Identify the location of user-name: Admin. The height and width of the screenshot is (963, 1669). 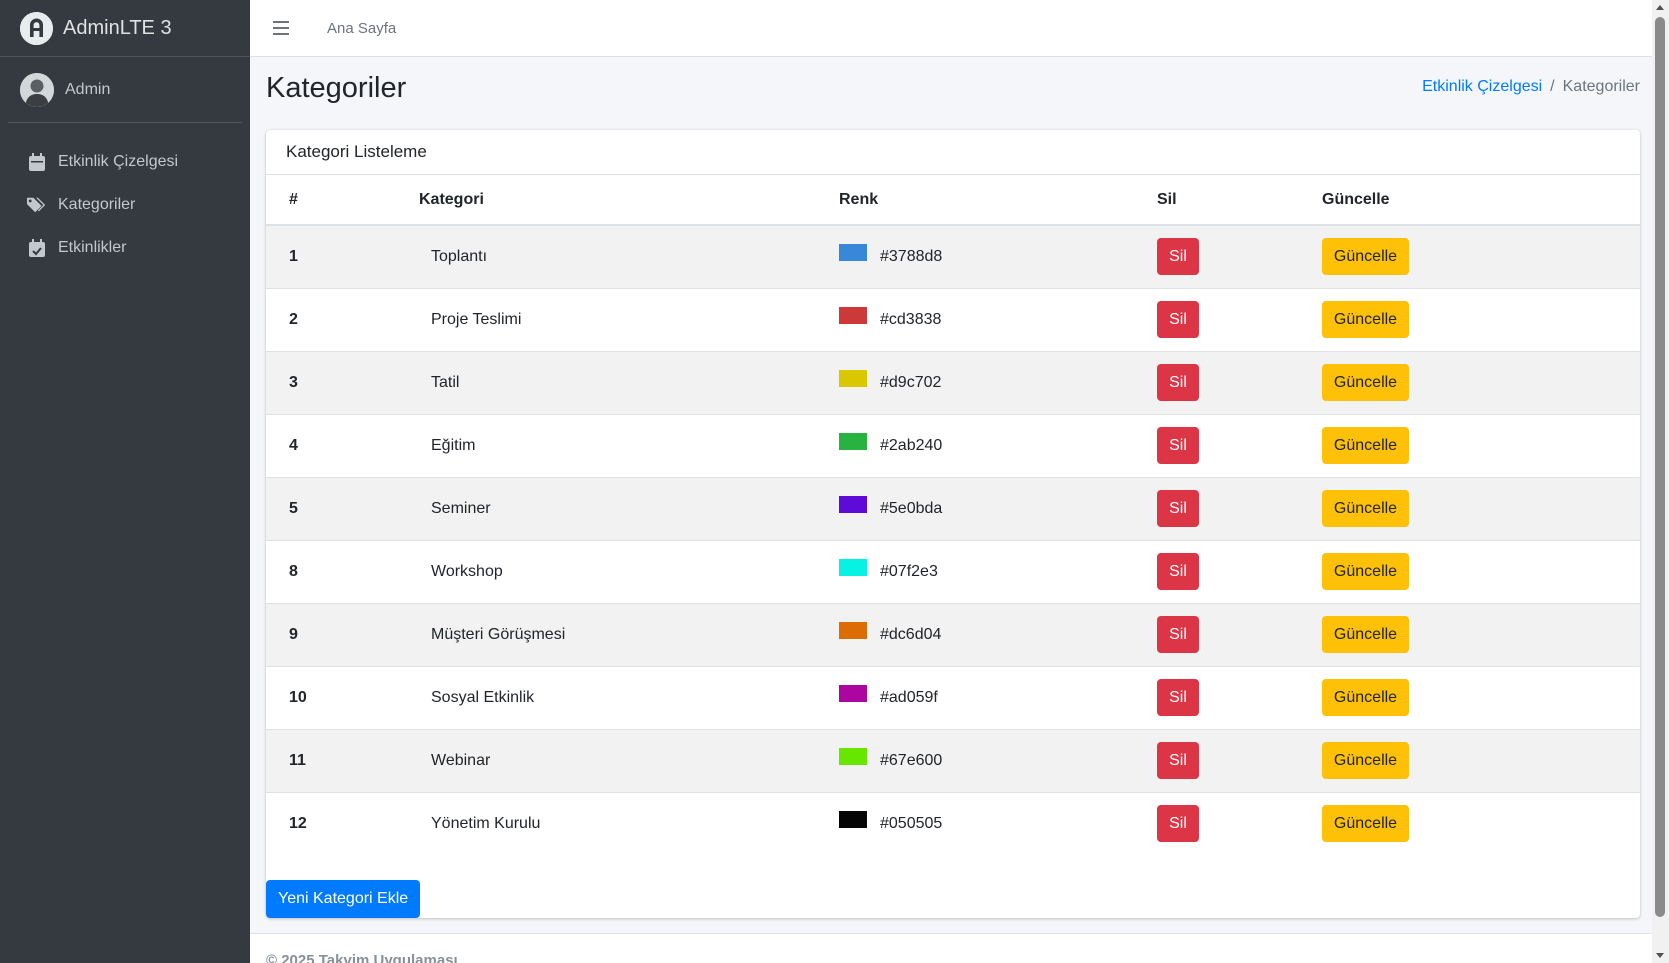
(88, 89).